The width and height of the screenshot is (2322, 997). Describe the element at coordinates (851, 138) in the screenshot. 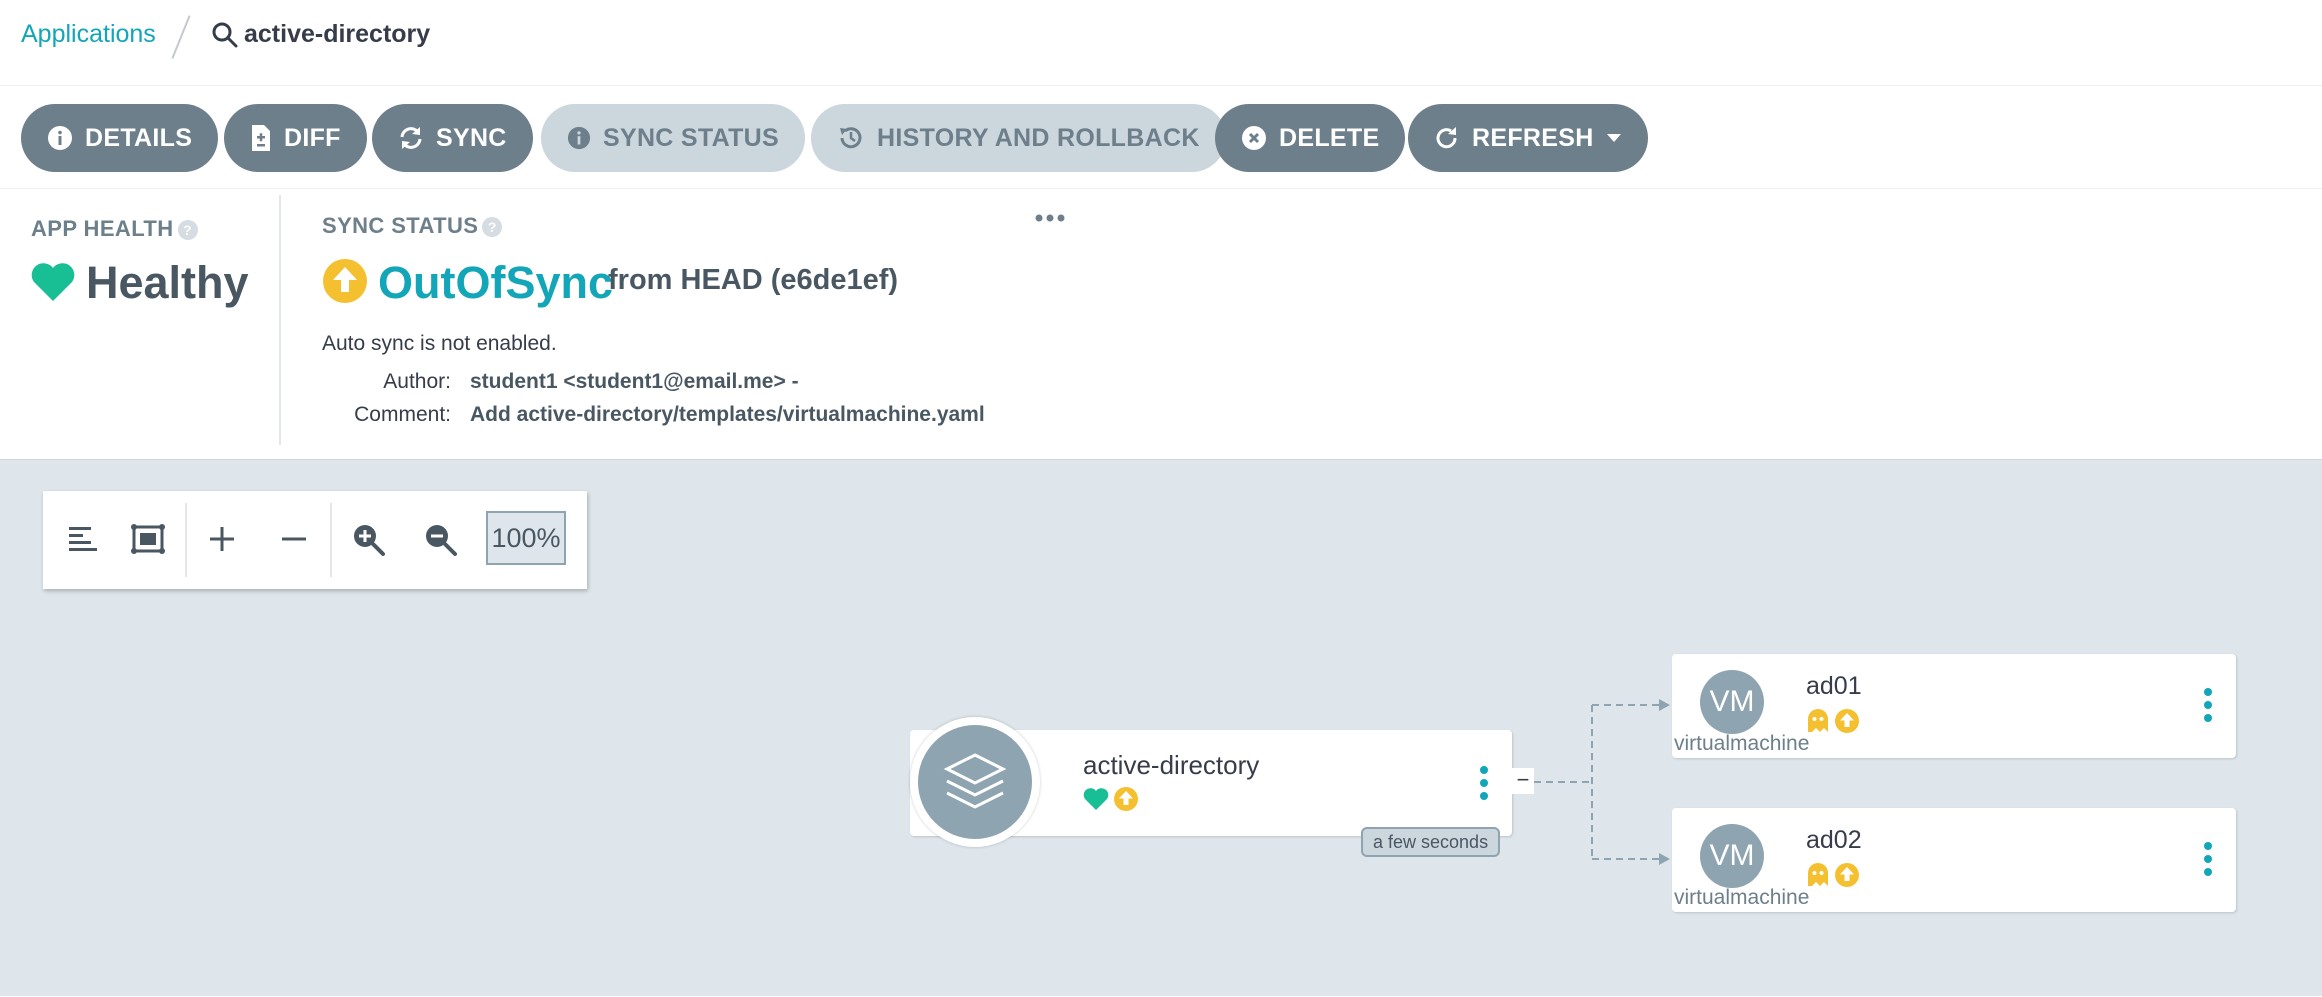

I see `history-icon` at that location.